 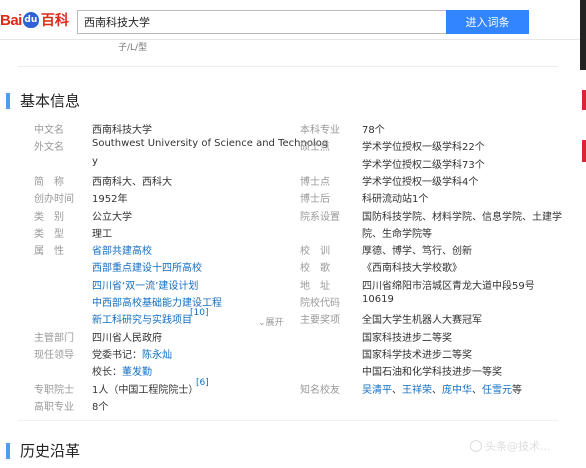 What do you see at coordinates (320, 390) in the screenshot?
I see `right-field-label: 知名校友` at bounding box center [320, 390].